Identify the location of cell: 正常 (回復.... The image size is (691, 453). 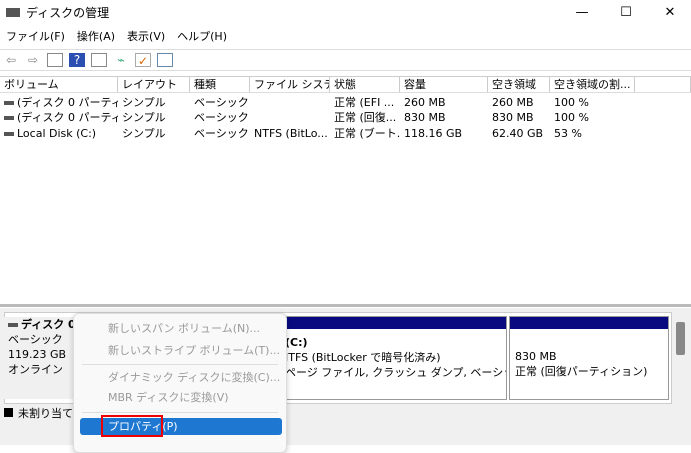
(365, 117).